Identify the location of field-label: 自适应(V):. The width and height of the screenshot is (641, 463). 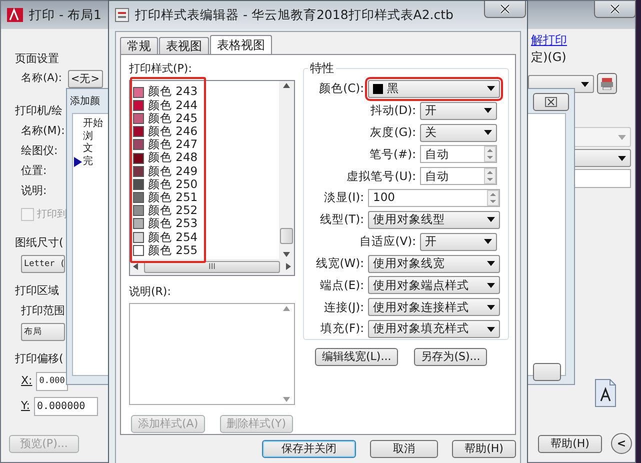
(387, 241).